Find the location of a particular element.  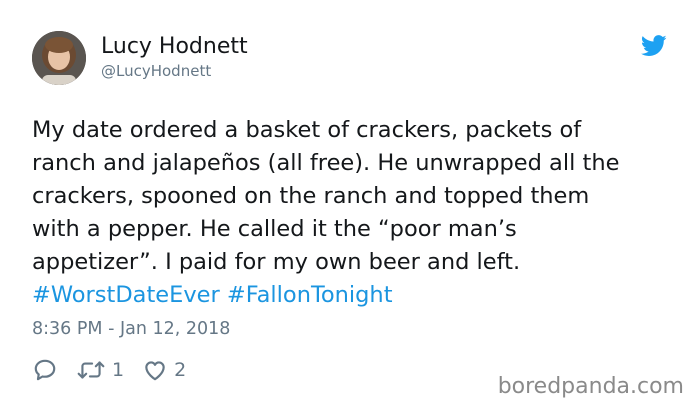

retweet-icon is located at coordinates (91, 370).